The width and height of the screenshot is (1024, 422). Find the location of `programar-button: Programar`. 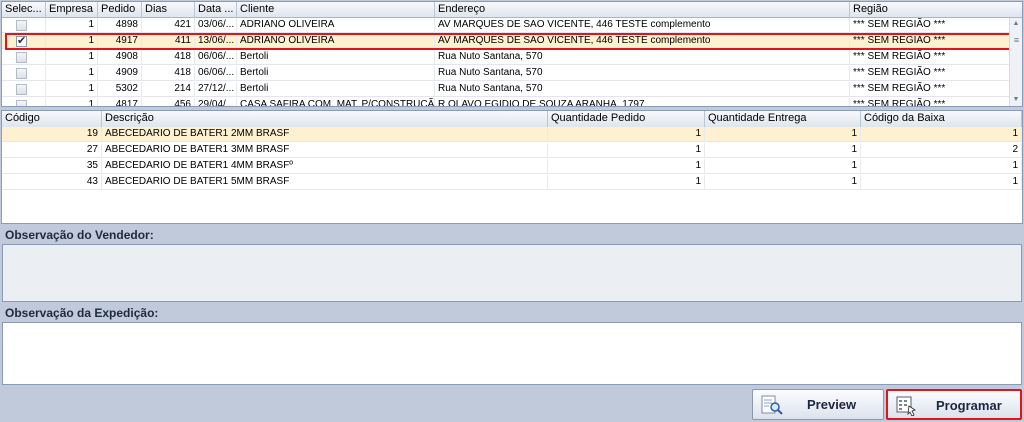

programar-button: Programar is located at coordinates (954, 404).